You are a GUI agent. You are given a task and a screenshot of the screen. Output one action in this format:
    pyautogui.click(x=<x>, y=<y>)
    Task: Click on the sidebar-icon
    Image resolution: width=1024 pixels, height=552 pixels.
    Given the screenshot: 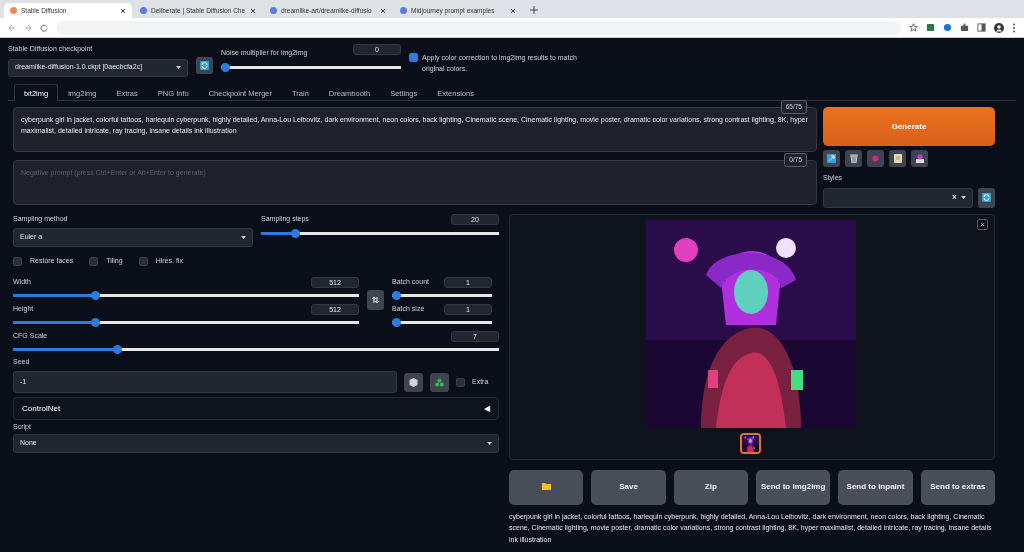 What is the action you would take?
    pyautogui.click(x=981, y=27)
    